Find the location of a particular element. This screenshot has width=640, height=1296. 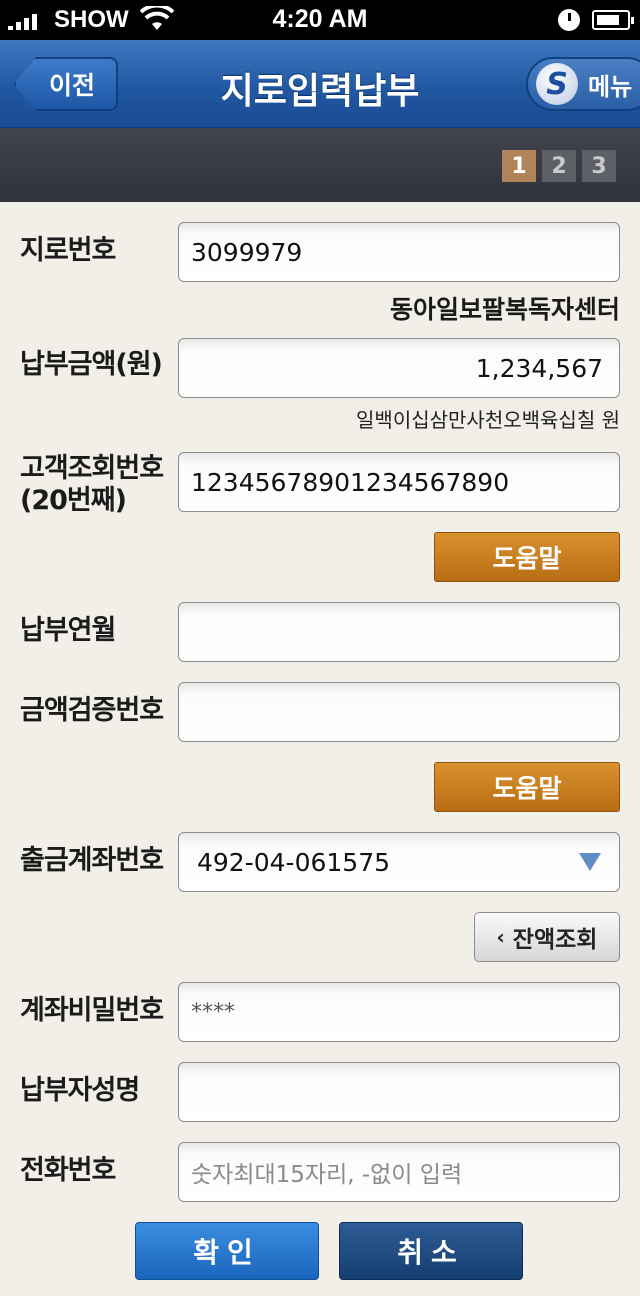

help-button-2: 도움말 is located at coordinates (527, 787).